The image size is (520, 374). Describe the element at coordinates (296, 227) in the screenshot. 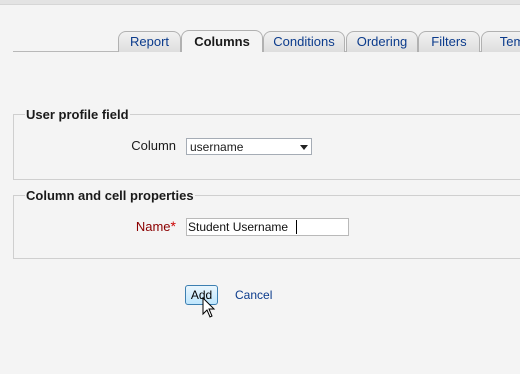

I see `text-caret` at that location.